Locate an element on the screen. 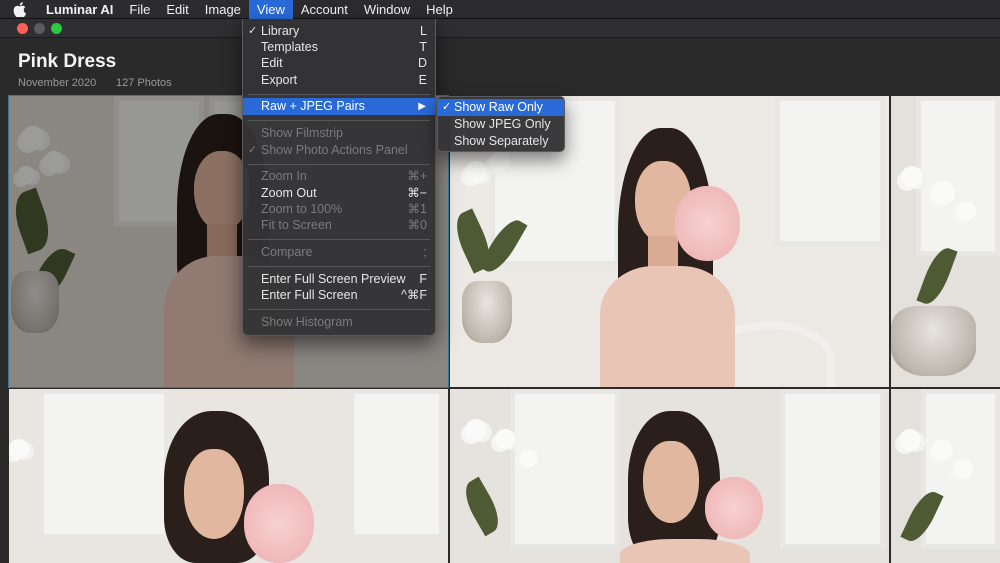  menu-item-label: Show Photo Actions Panel is located at coordinates (334, 150).